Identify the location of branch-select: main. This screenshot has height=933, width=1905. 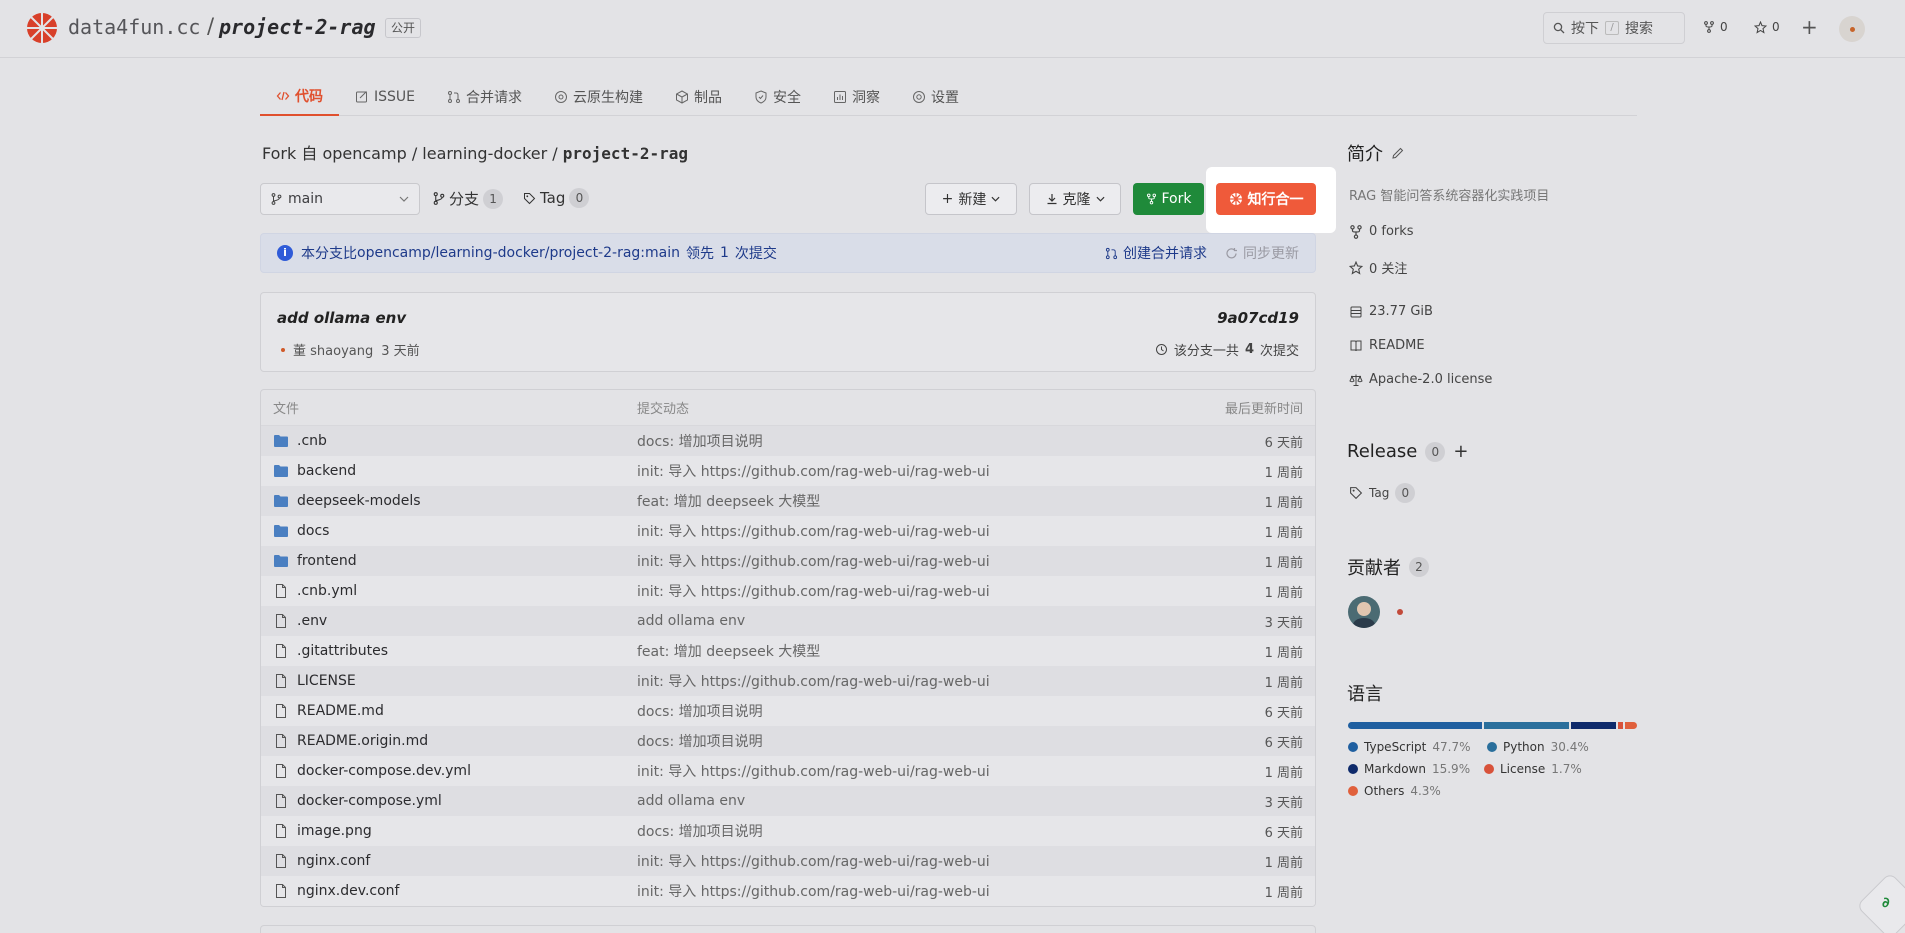
(340, 199).